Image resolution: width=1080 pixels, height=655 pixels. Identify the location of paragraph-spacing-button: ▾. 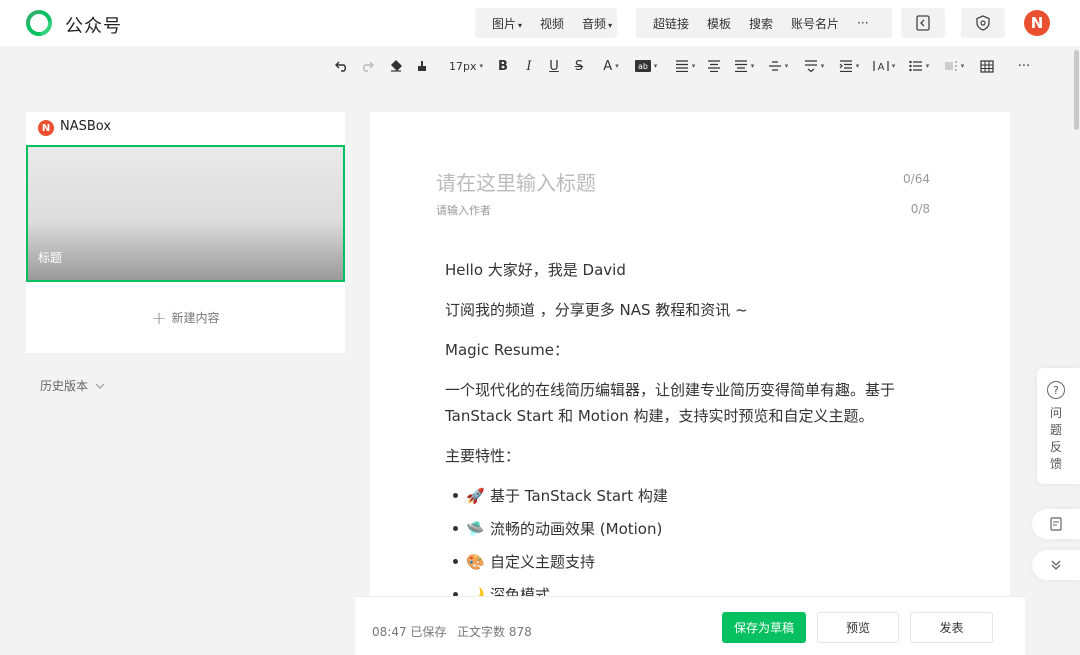
(814, 66).